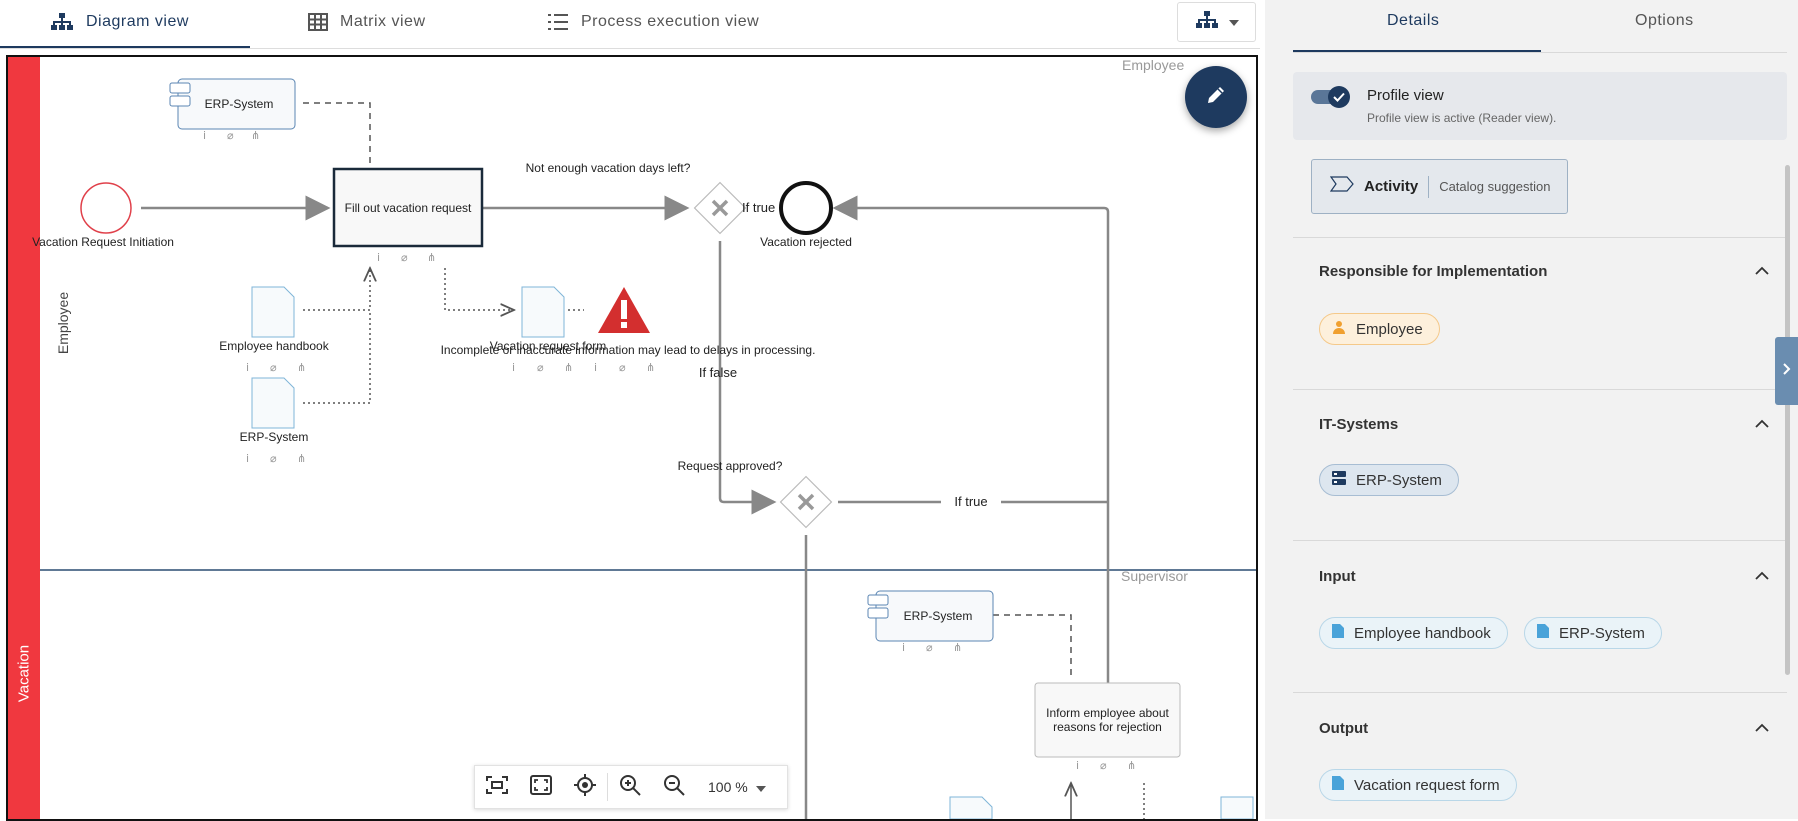 The height and width of the screenshot is (821, 1798). I want to click on chip-label: ERP-System, so click(1399, 480).